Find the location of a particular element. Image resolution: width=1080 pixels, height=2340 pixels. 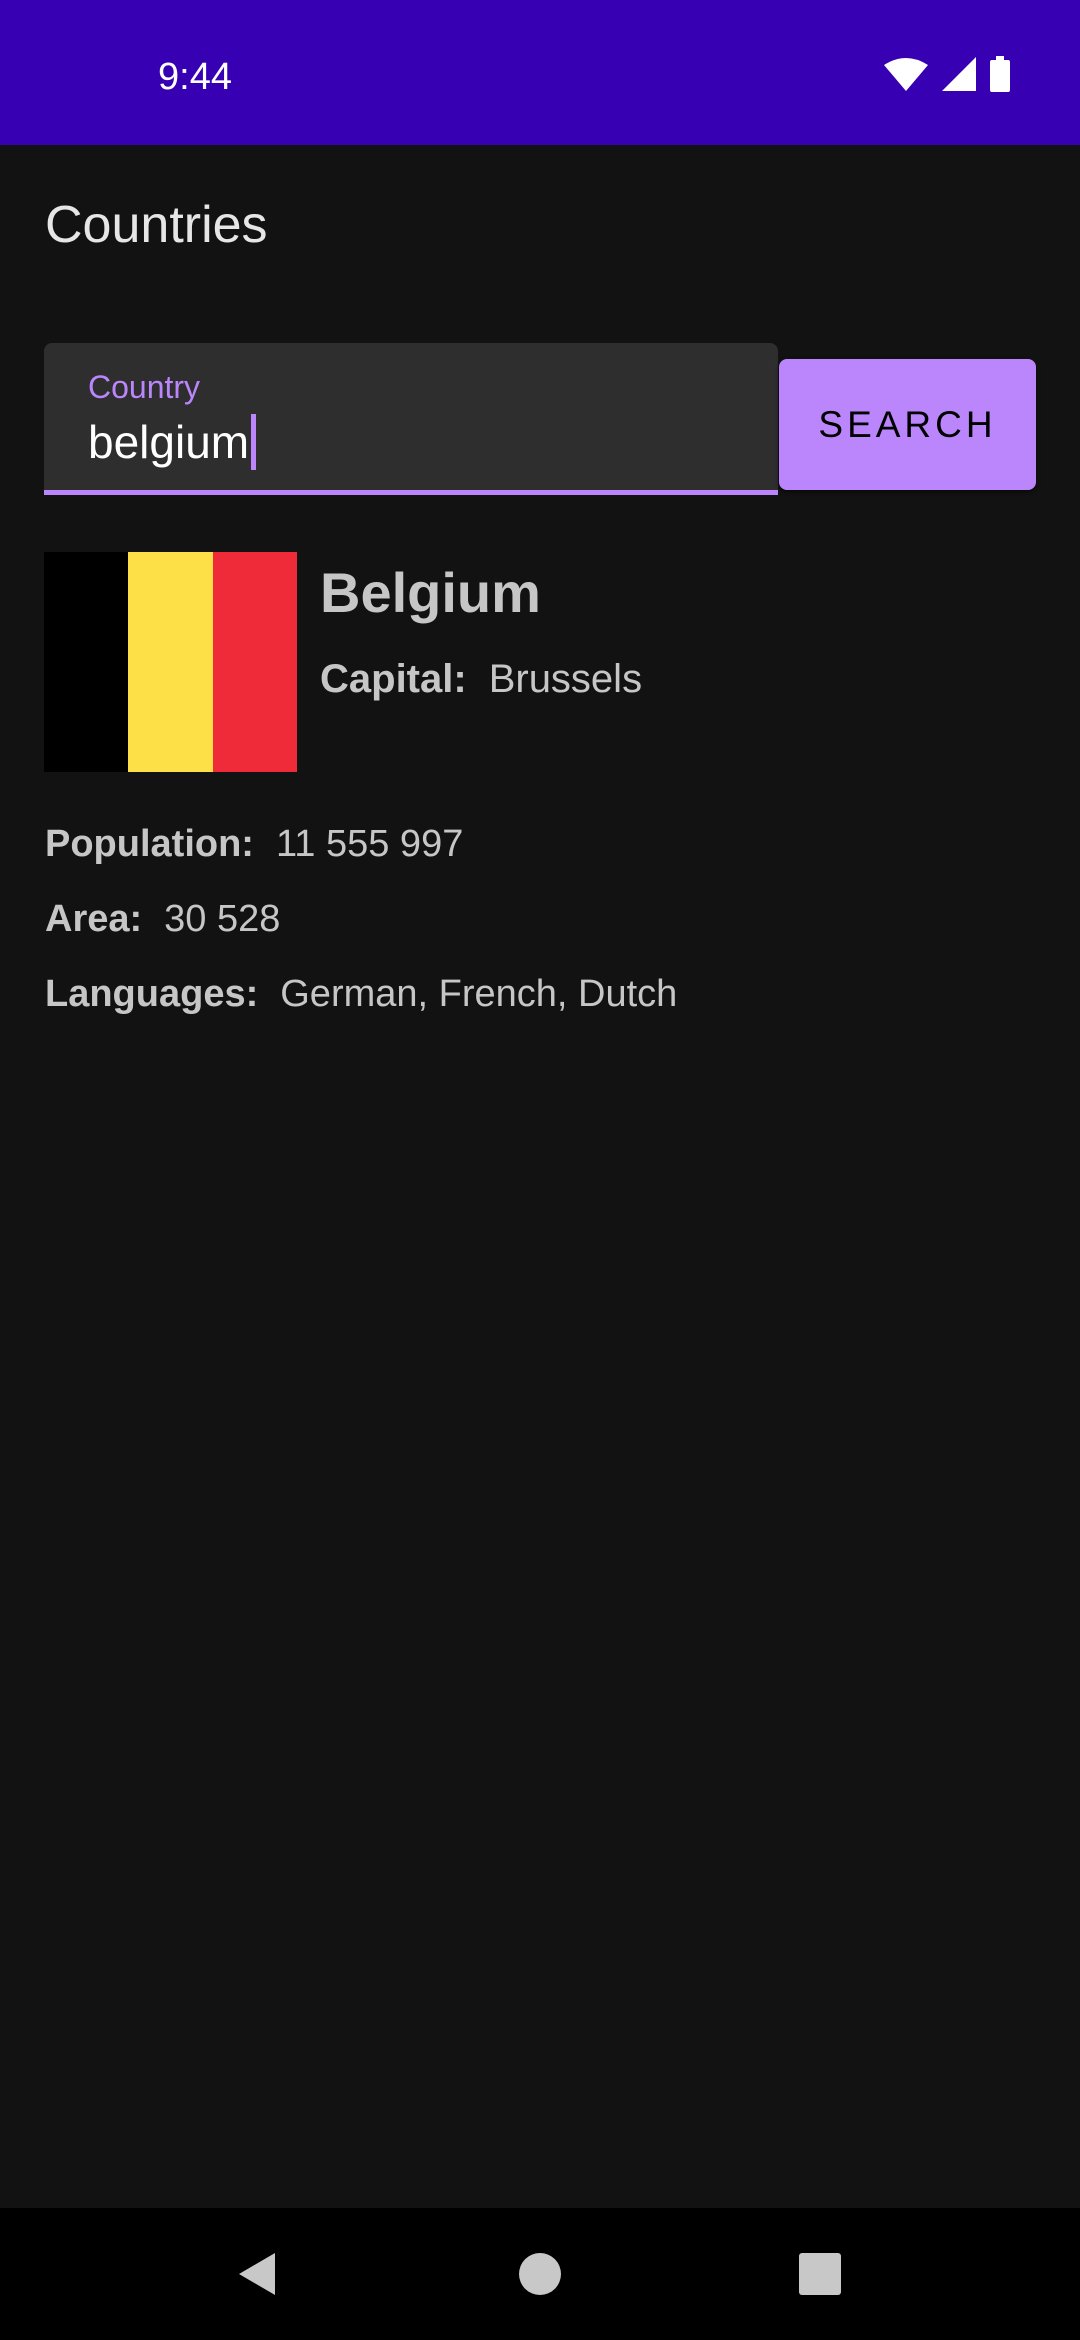

country-field-value-wrap: belgium is located at coordinates (172, 442).